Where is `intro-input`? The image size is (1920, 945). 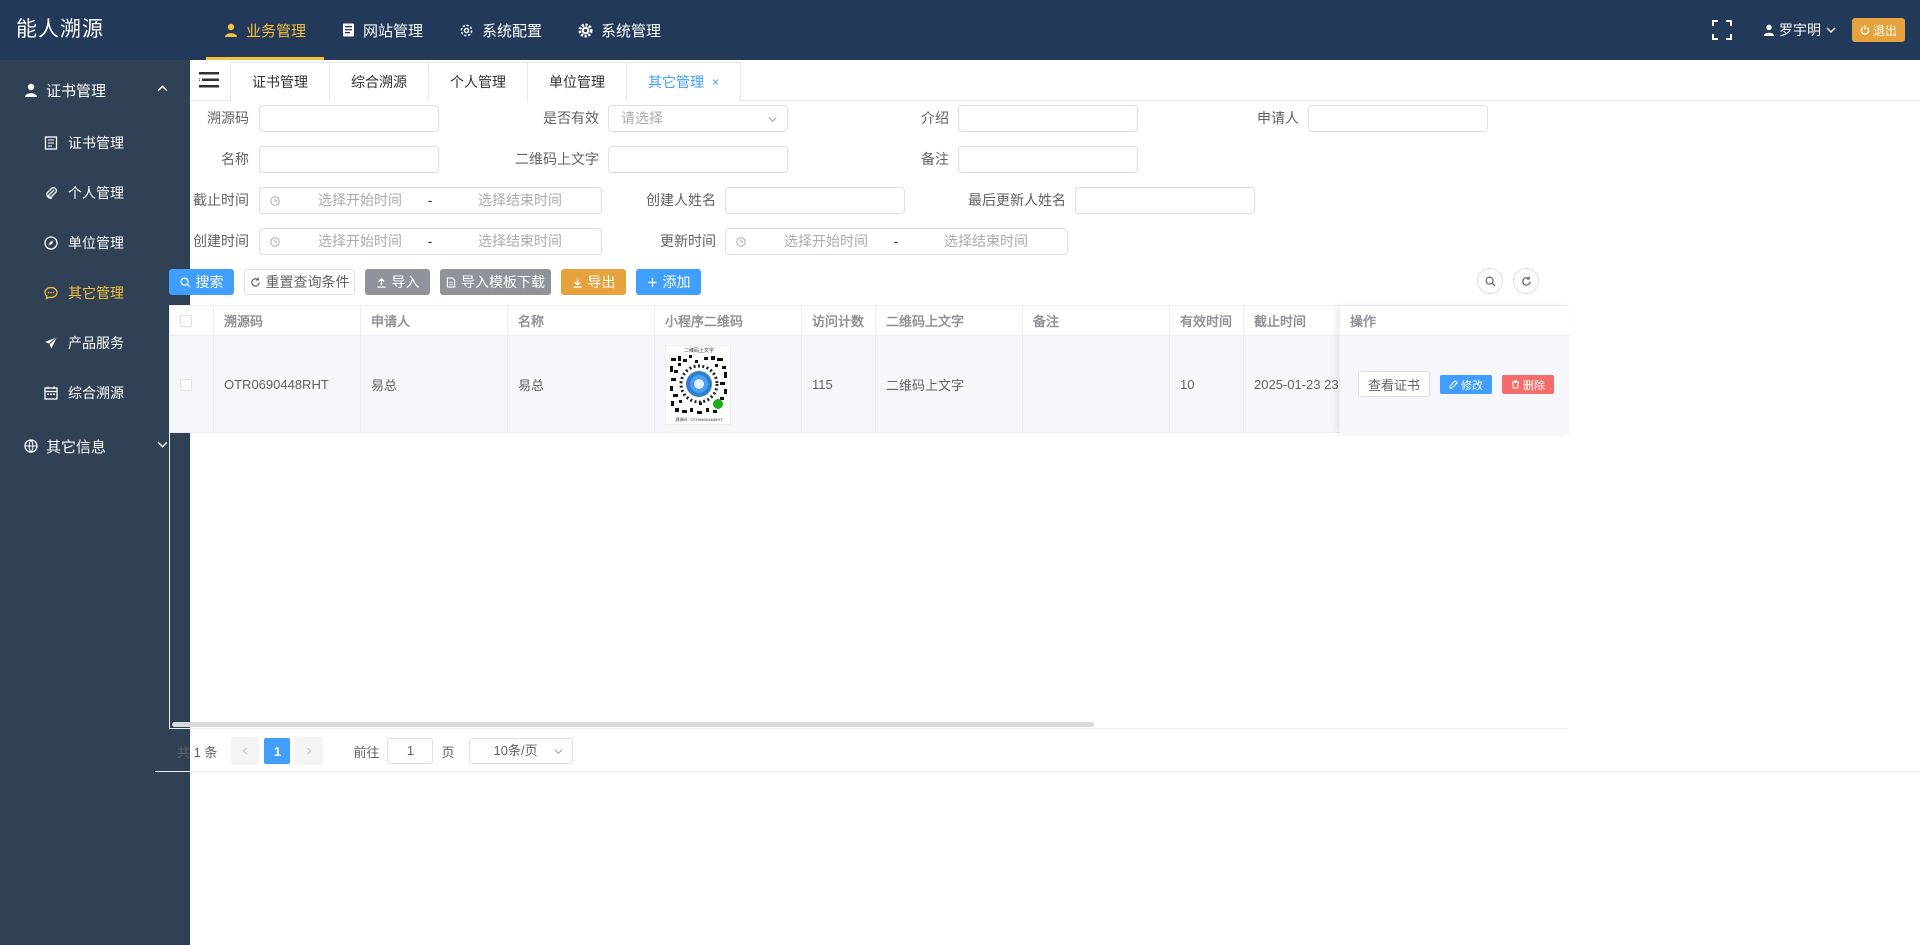
intro-input is located at coordinates (1048, 118).